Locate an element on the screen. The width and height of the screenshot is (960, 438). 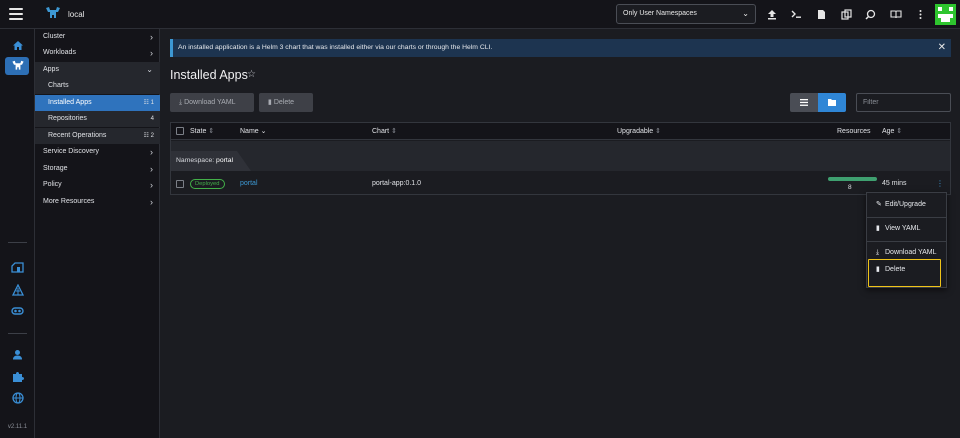
more-icon is located at coordinates (920, 14).